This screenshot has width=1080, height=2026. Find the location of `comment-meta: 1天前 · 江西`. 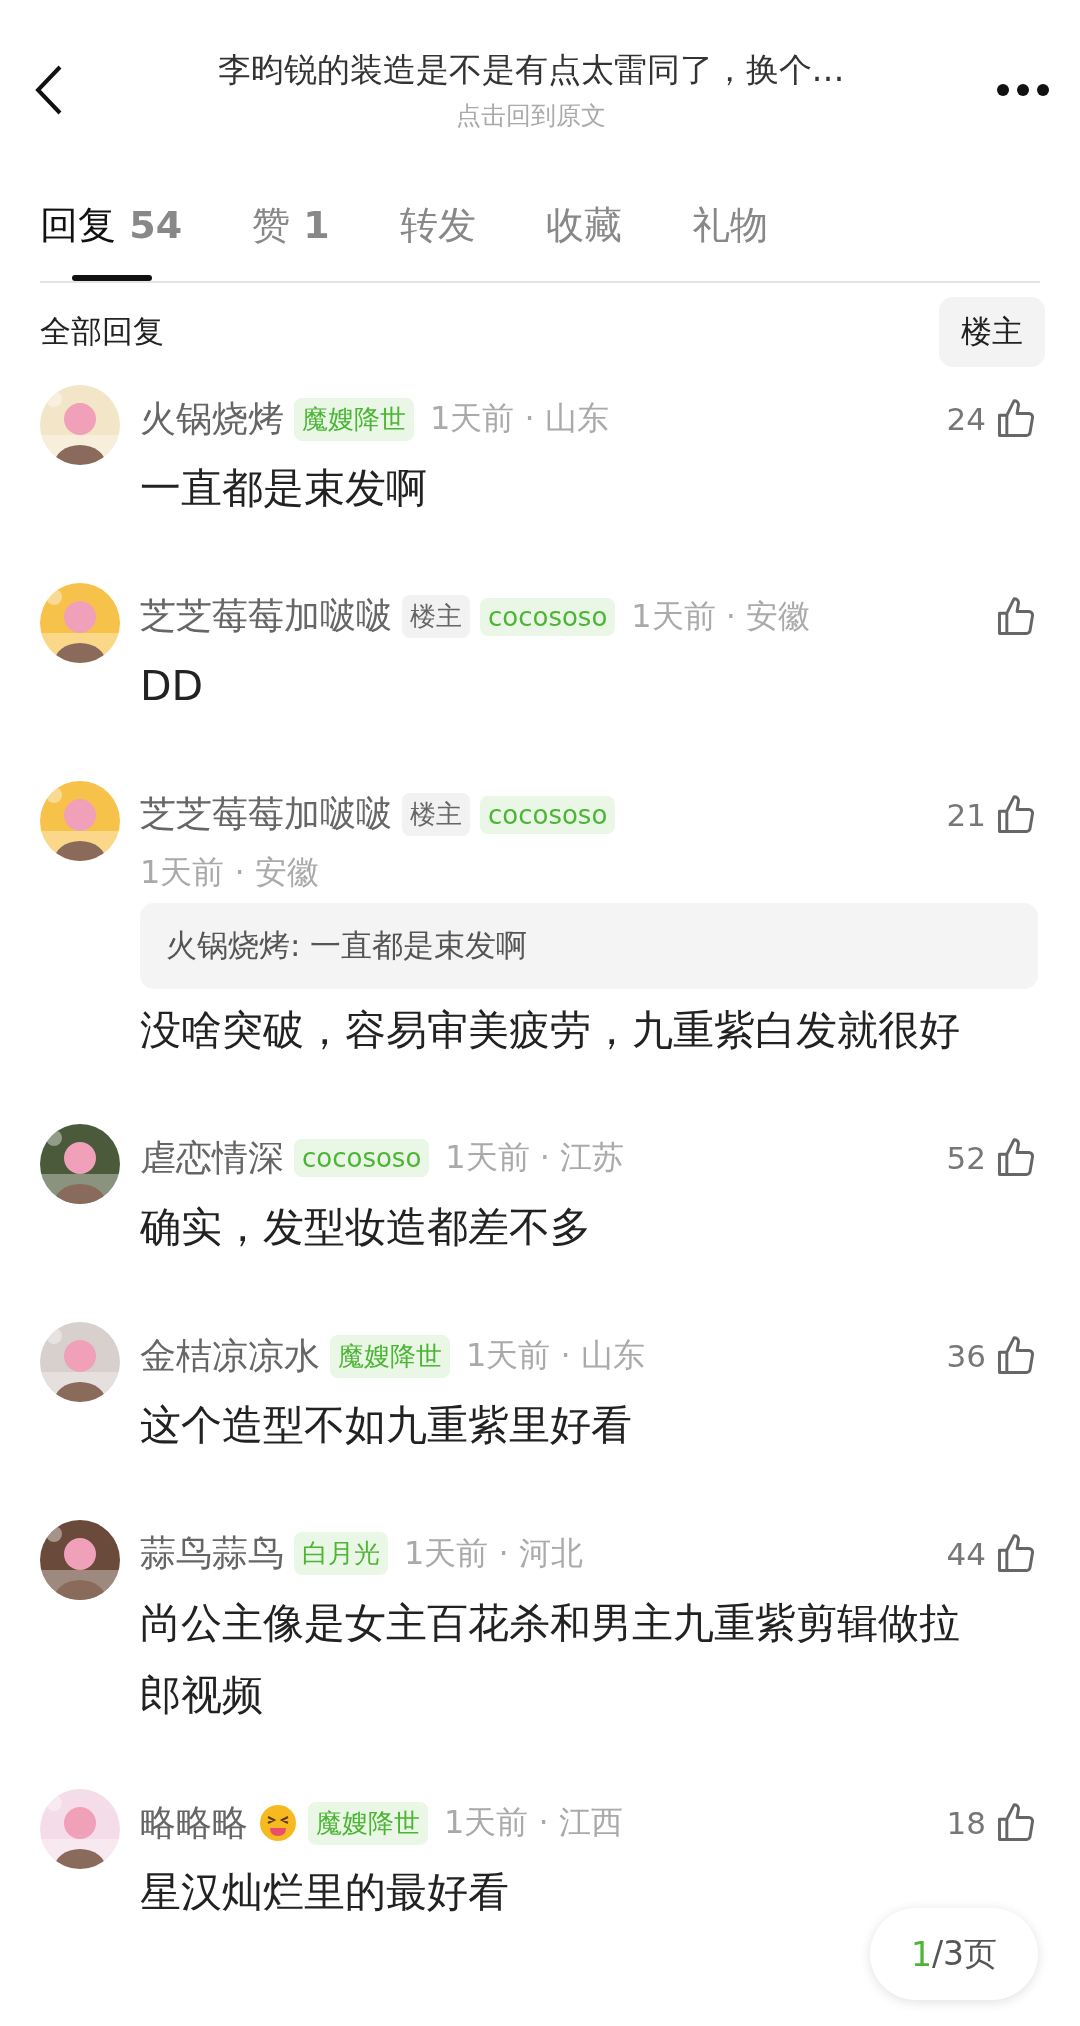

comment-meta: 1天前 · 江西 is located at coordinates (533, 1823).